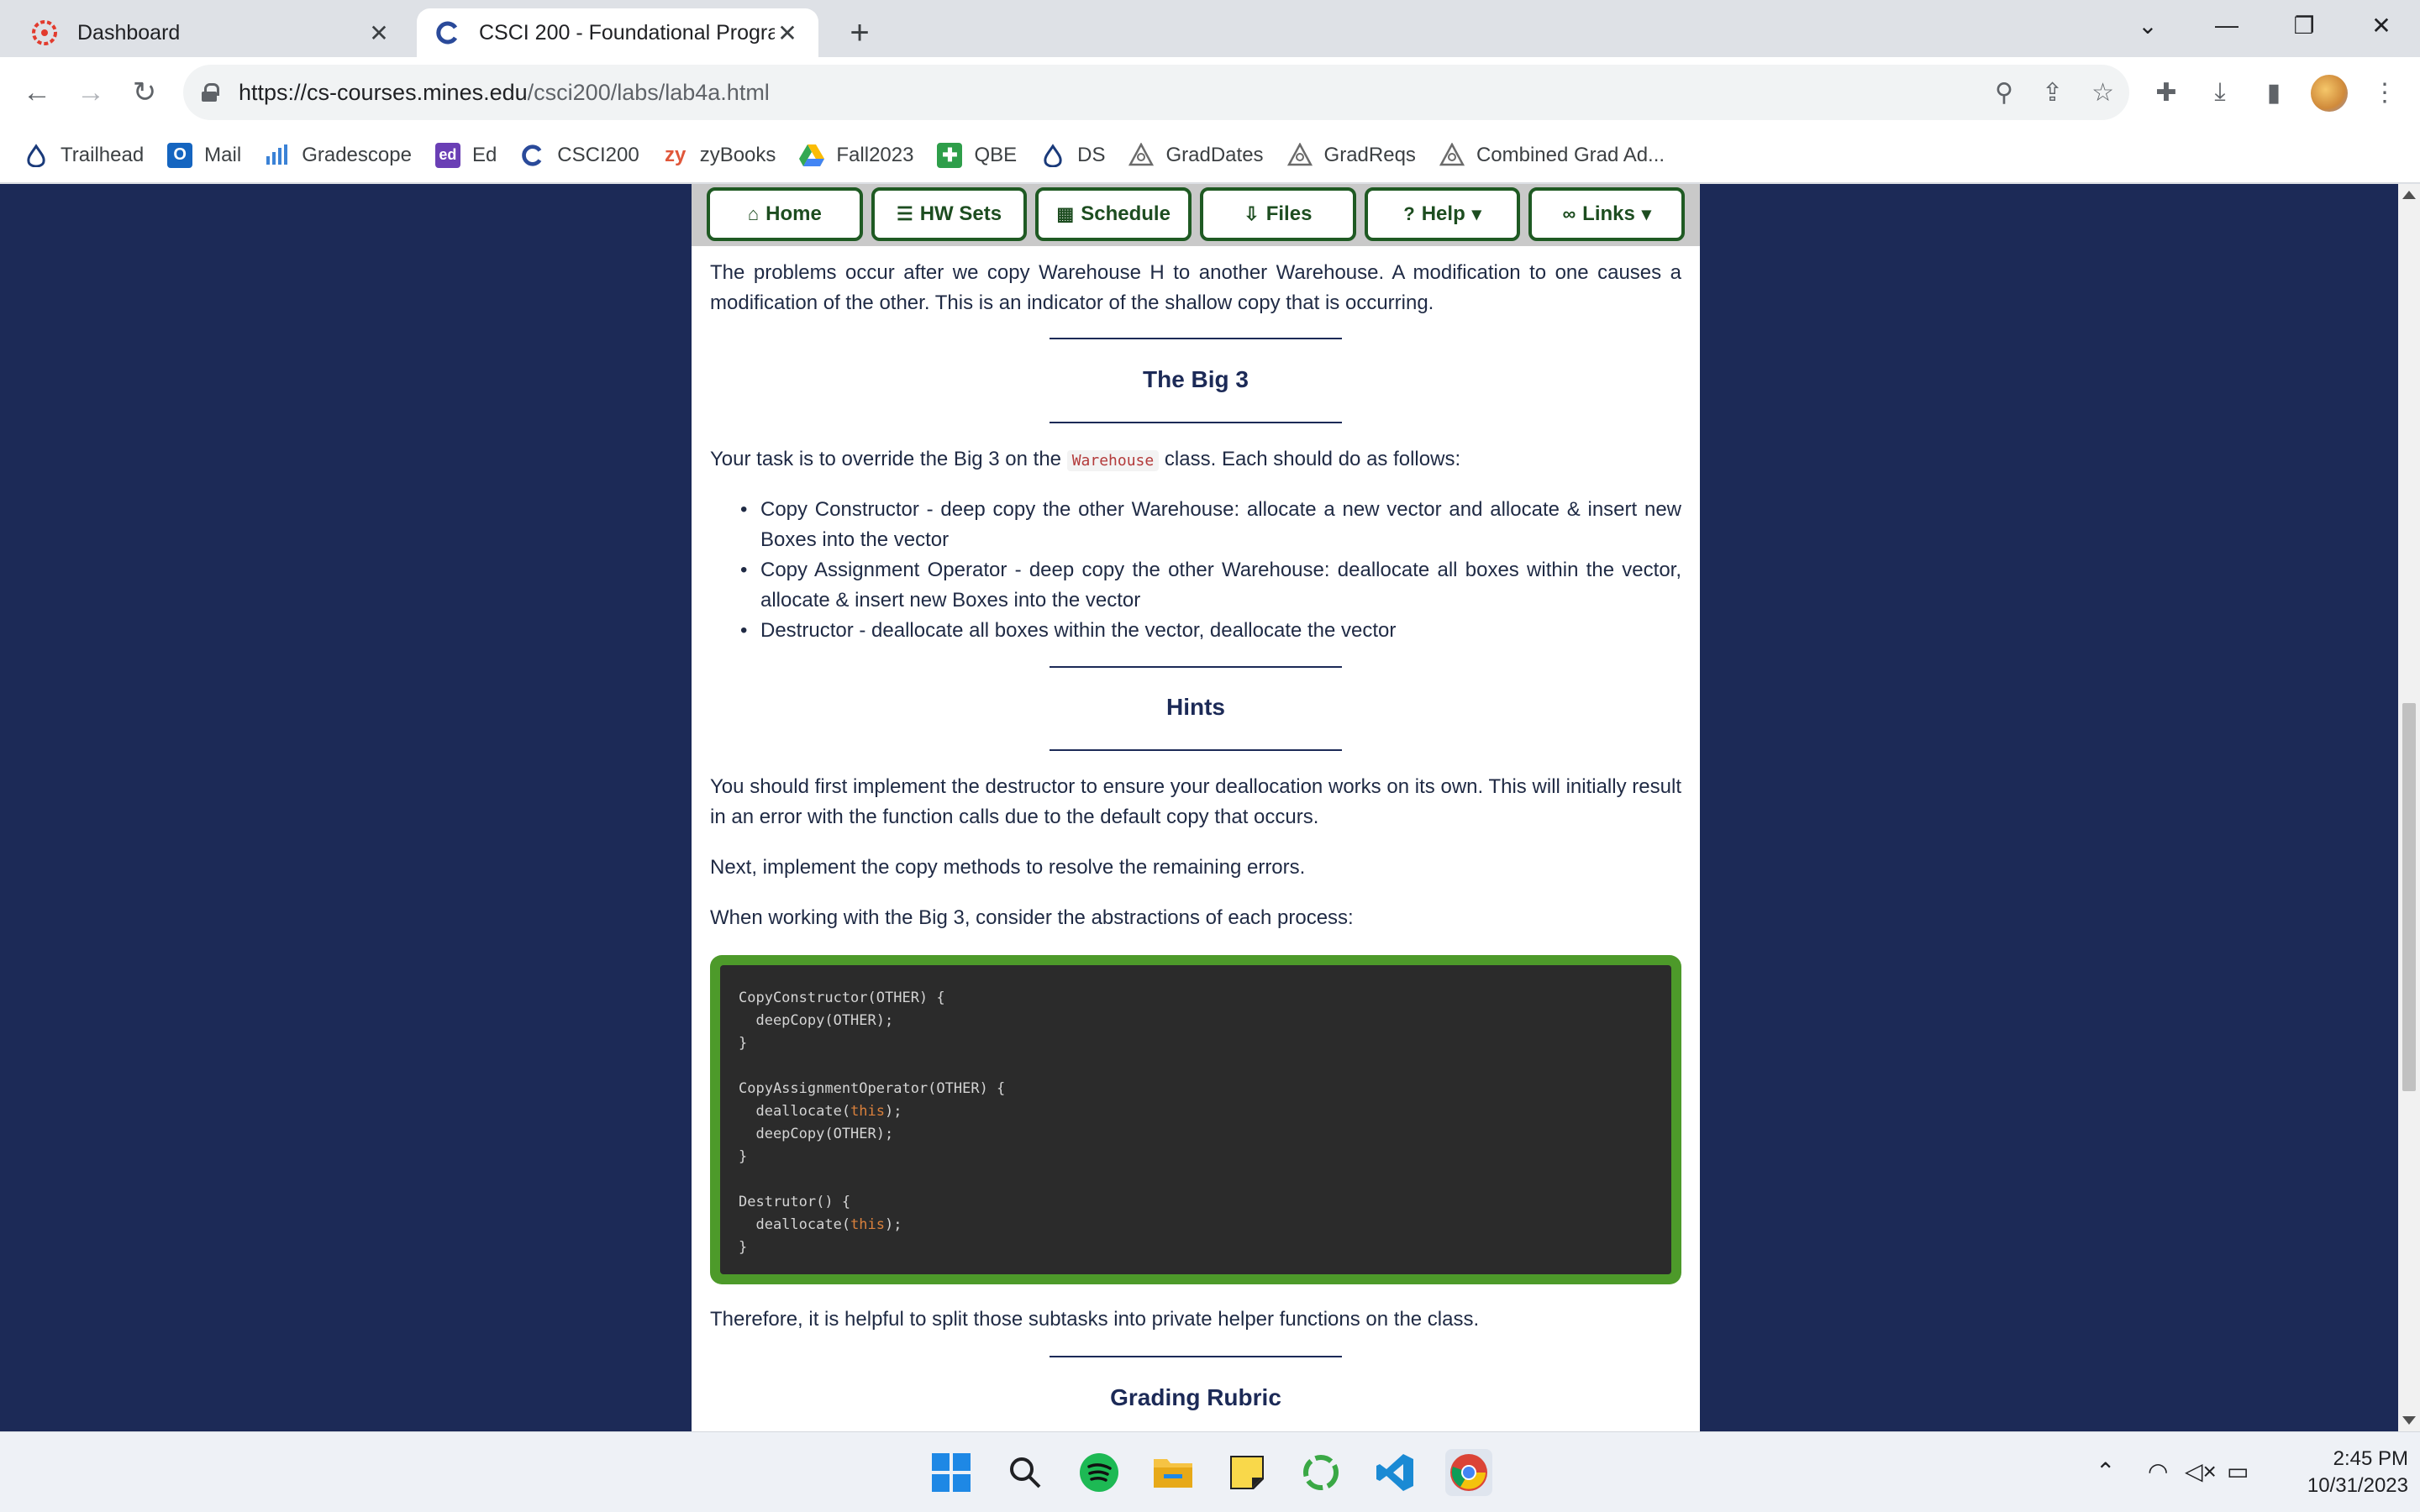 This screenshot has width=2420, height=1512. I want to click on wifi-icon: ◠, so click(2158, 1471).